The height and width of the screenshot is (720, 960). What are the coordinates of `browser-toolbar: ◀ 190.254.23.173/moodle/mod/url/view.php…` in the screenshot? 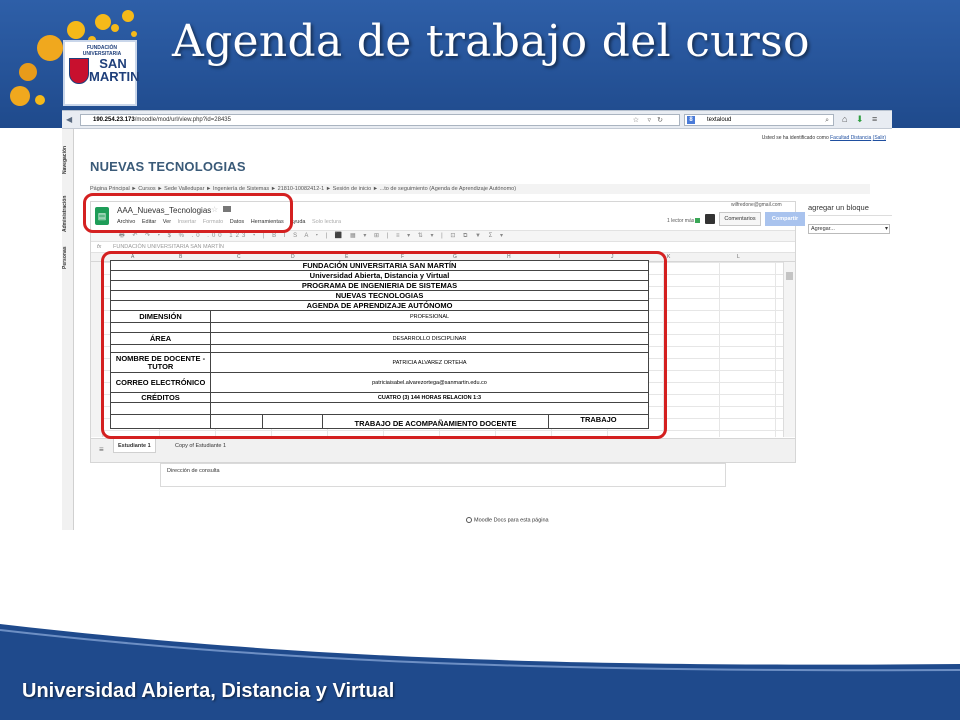 It's located at (477, 120).